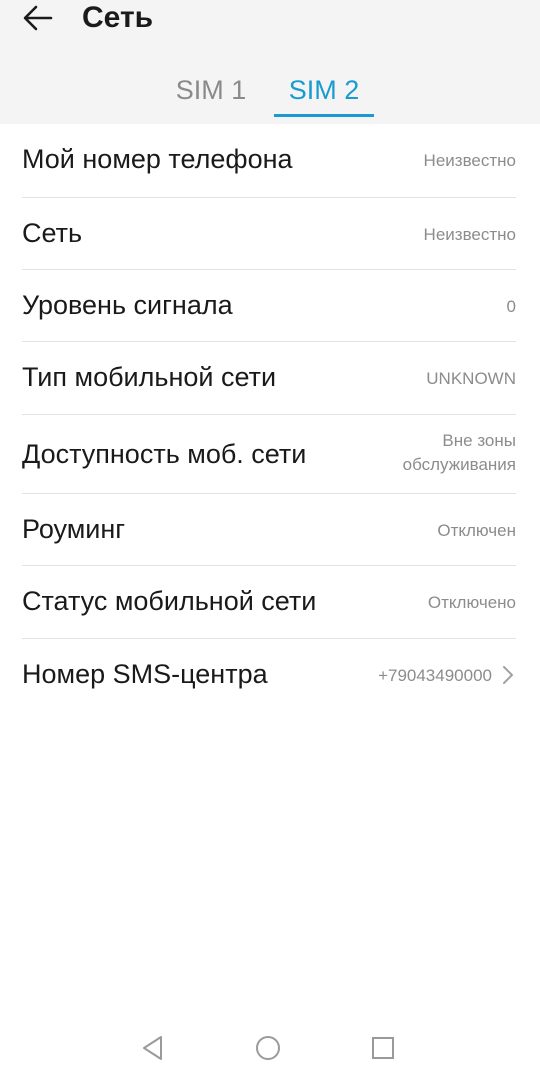 The width and height of the screenshot is (540, 1080). Describe the element at coordinates (270, 675) in the screenshot. I see `row-sms-center-number: Номер SMS-центра +79043490000` at that location.